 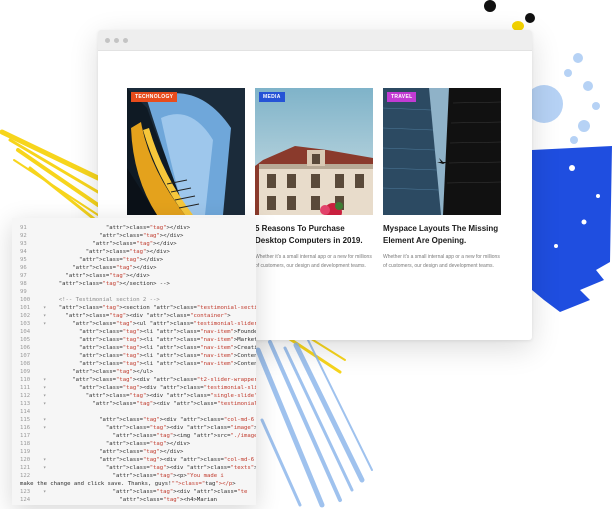 I want to click on code-text: "attr">class="tag"><h4>Marian, so click(x=168, y=500).